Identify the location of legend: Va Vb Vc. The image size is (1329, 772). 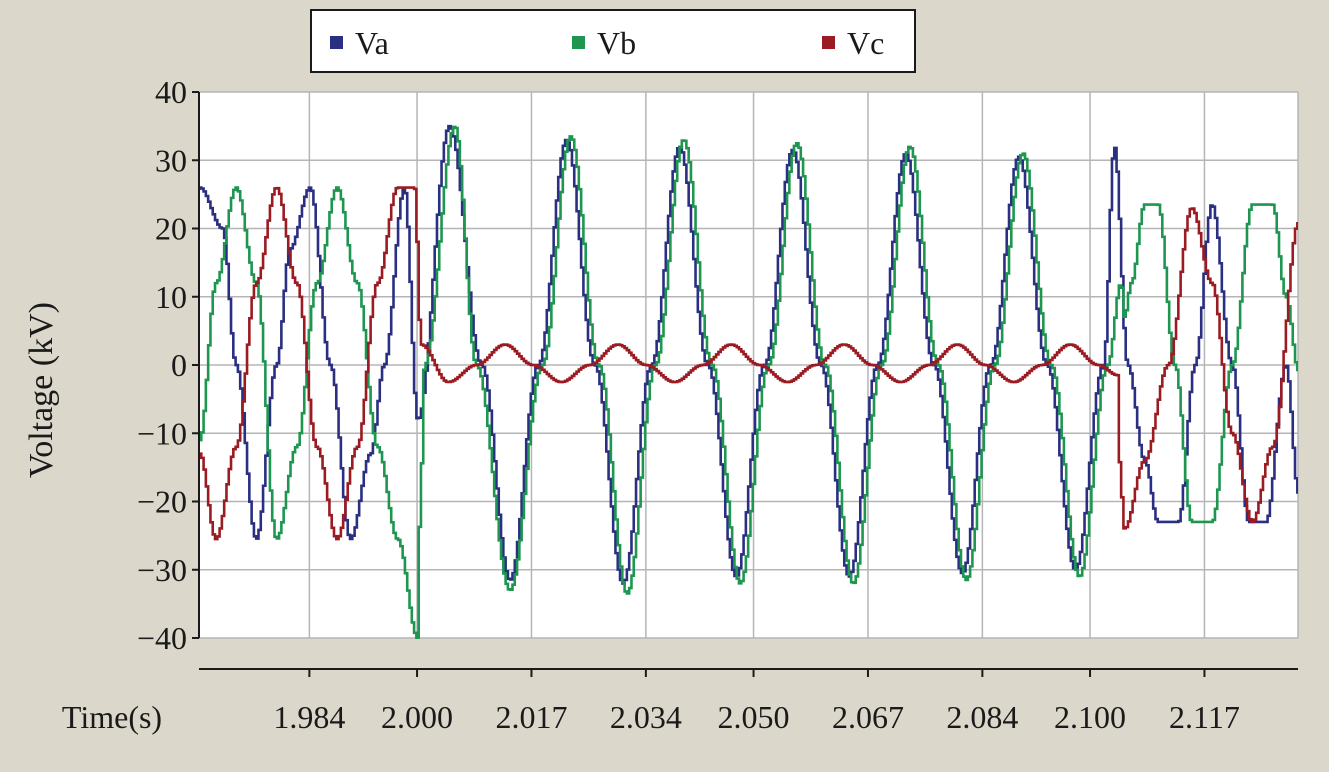
(613, 41).